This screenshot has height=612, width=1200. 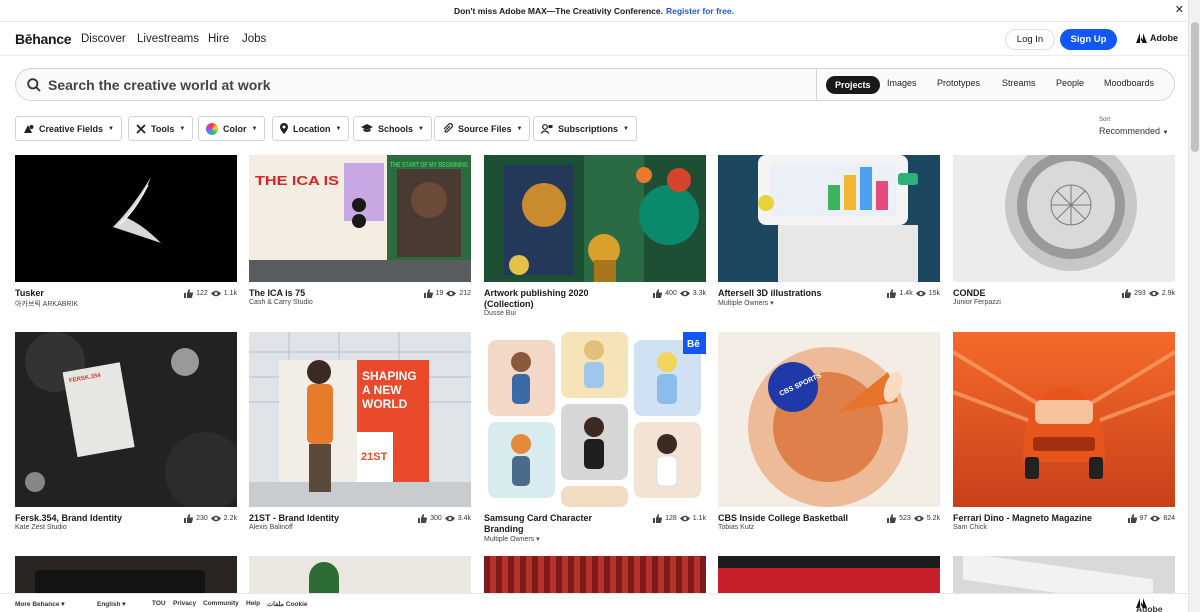 I want to click on footer-cookie: ملفات Cookie, so click(x=287, y=604).